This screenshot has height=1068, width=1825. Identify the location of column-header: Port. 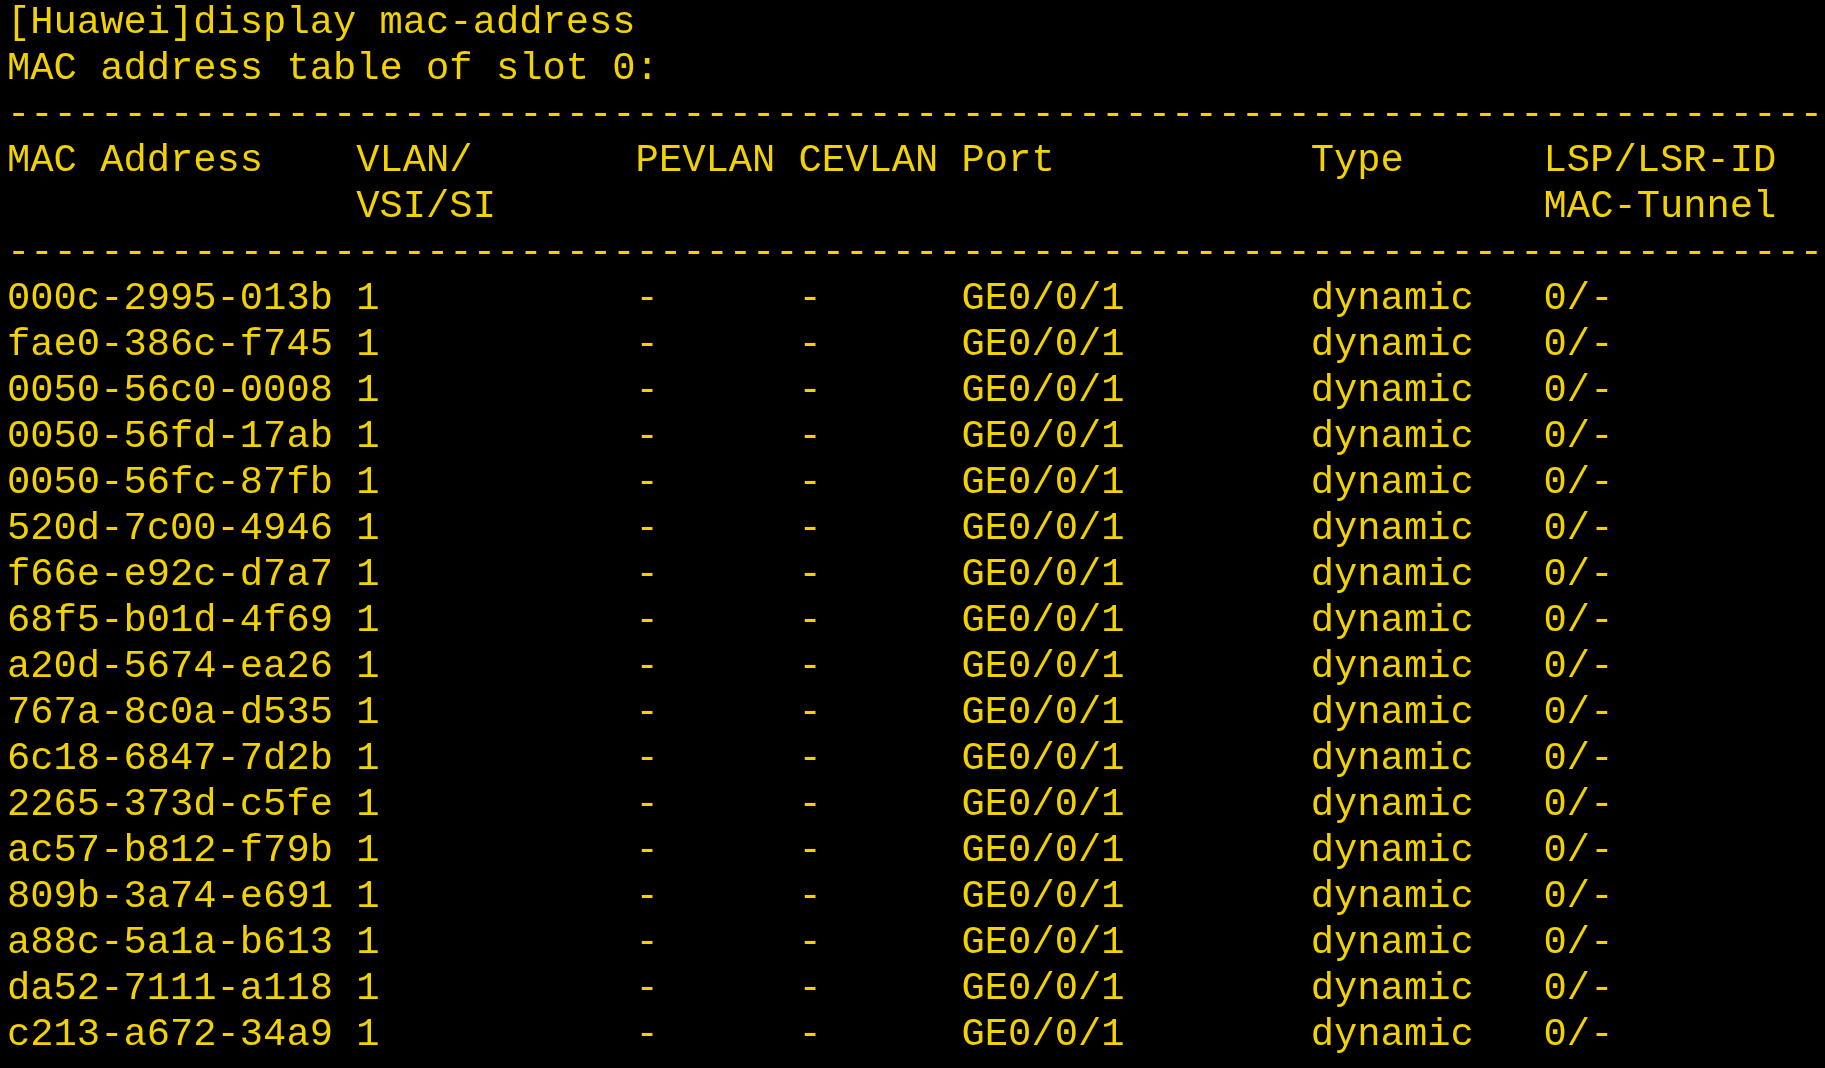
(1008, 161).